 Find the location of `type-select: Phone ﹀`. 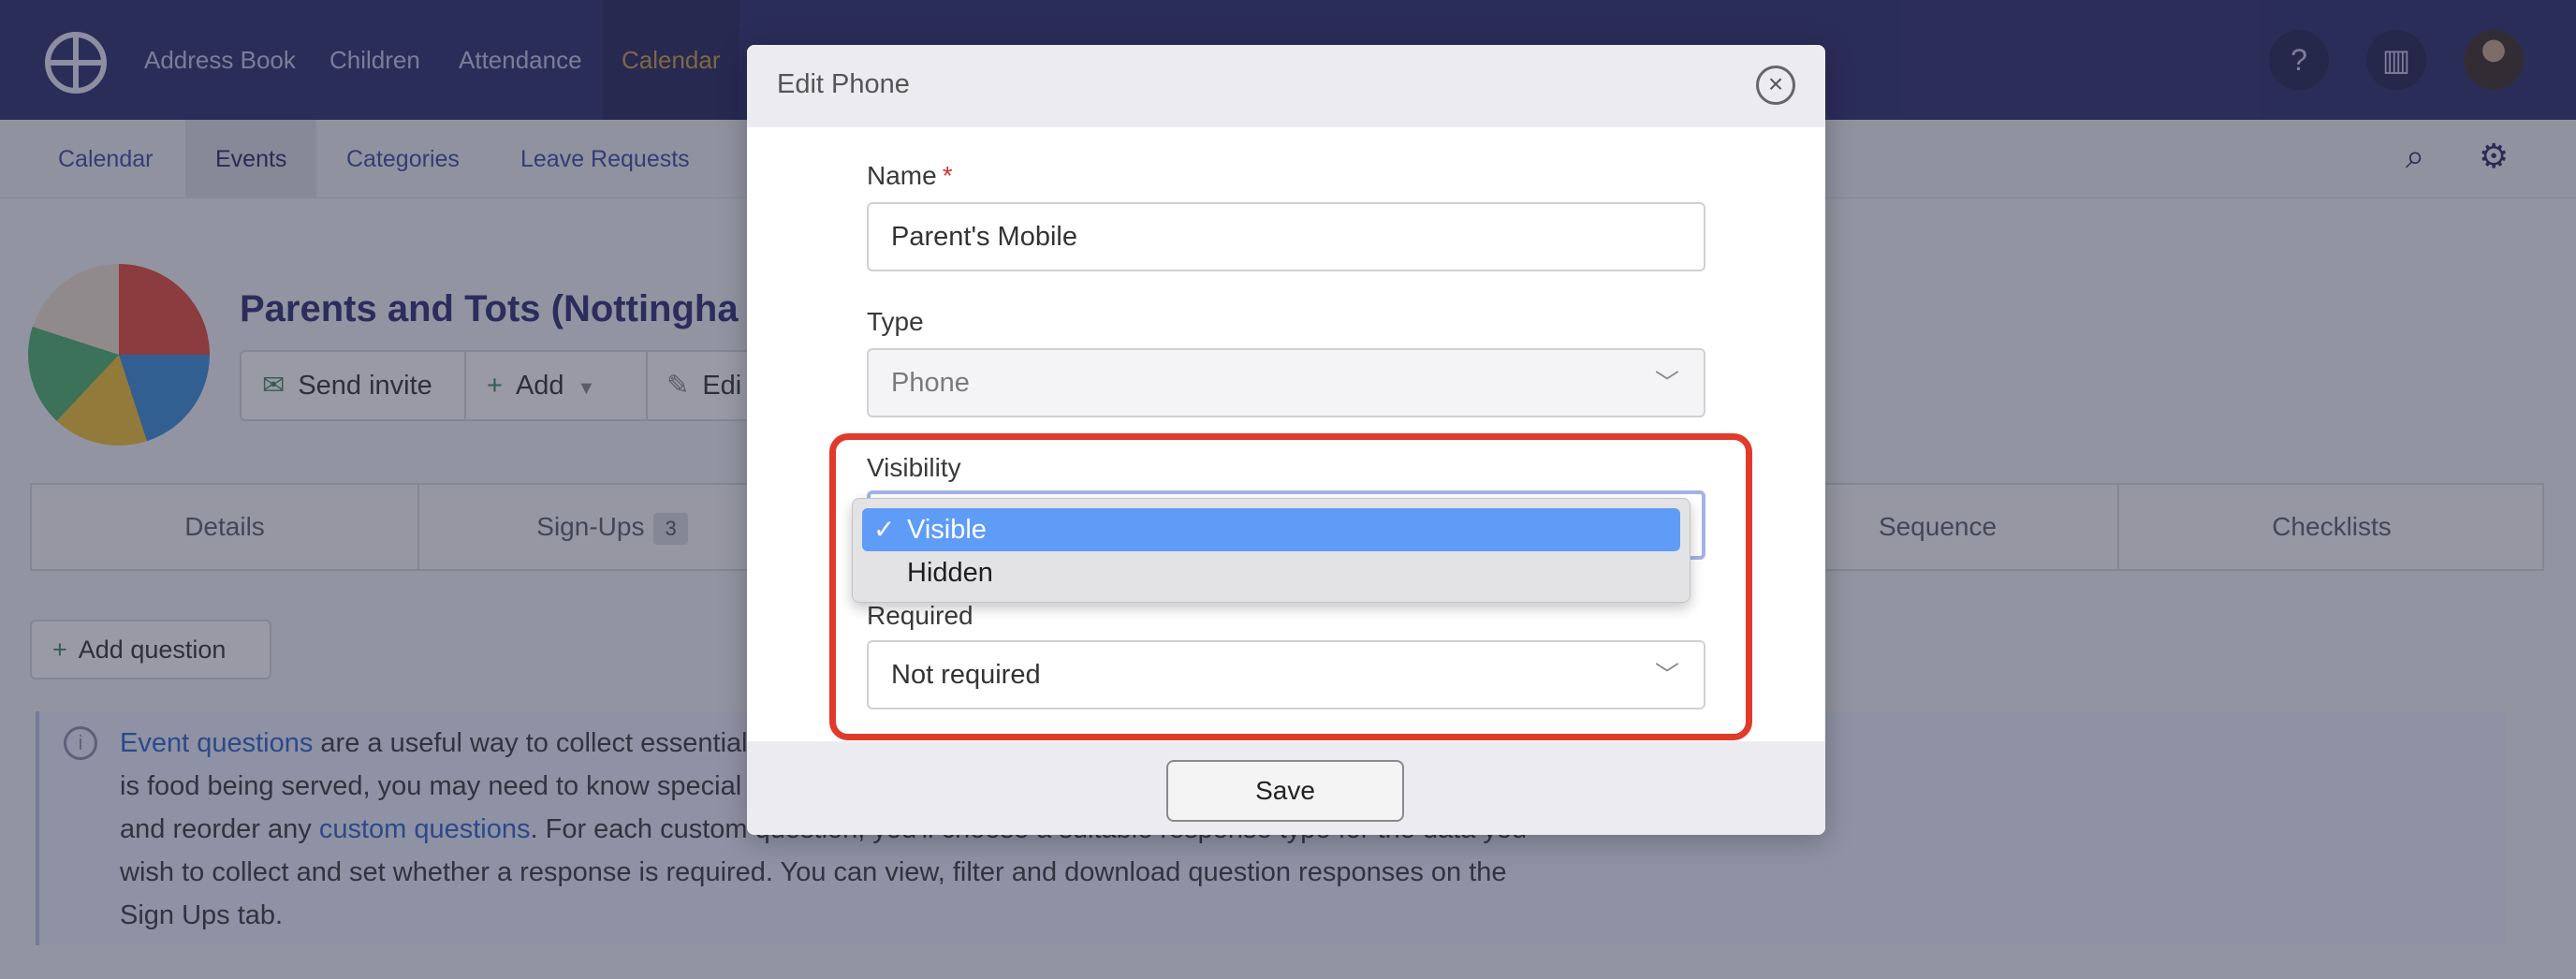

type-select: Phone ﹀ is located at coordinates (1286, 382).